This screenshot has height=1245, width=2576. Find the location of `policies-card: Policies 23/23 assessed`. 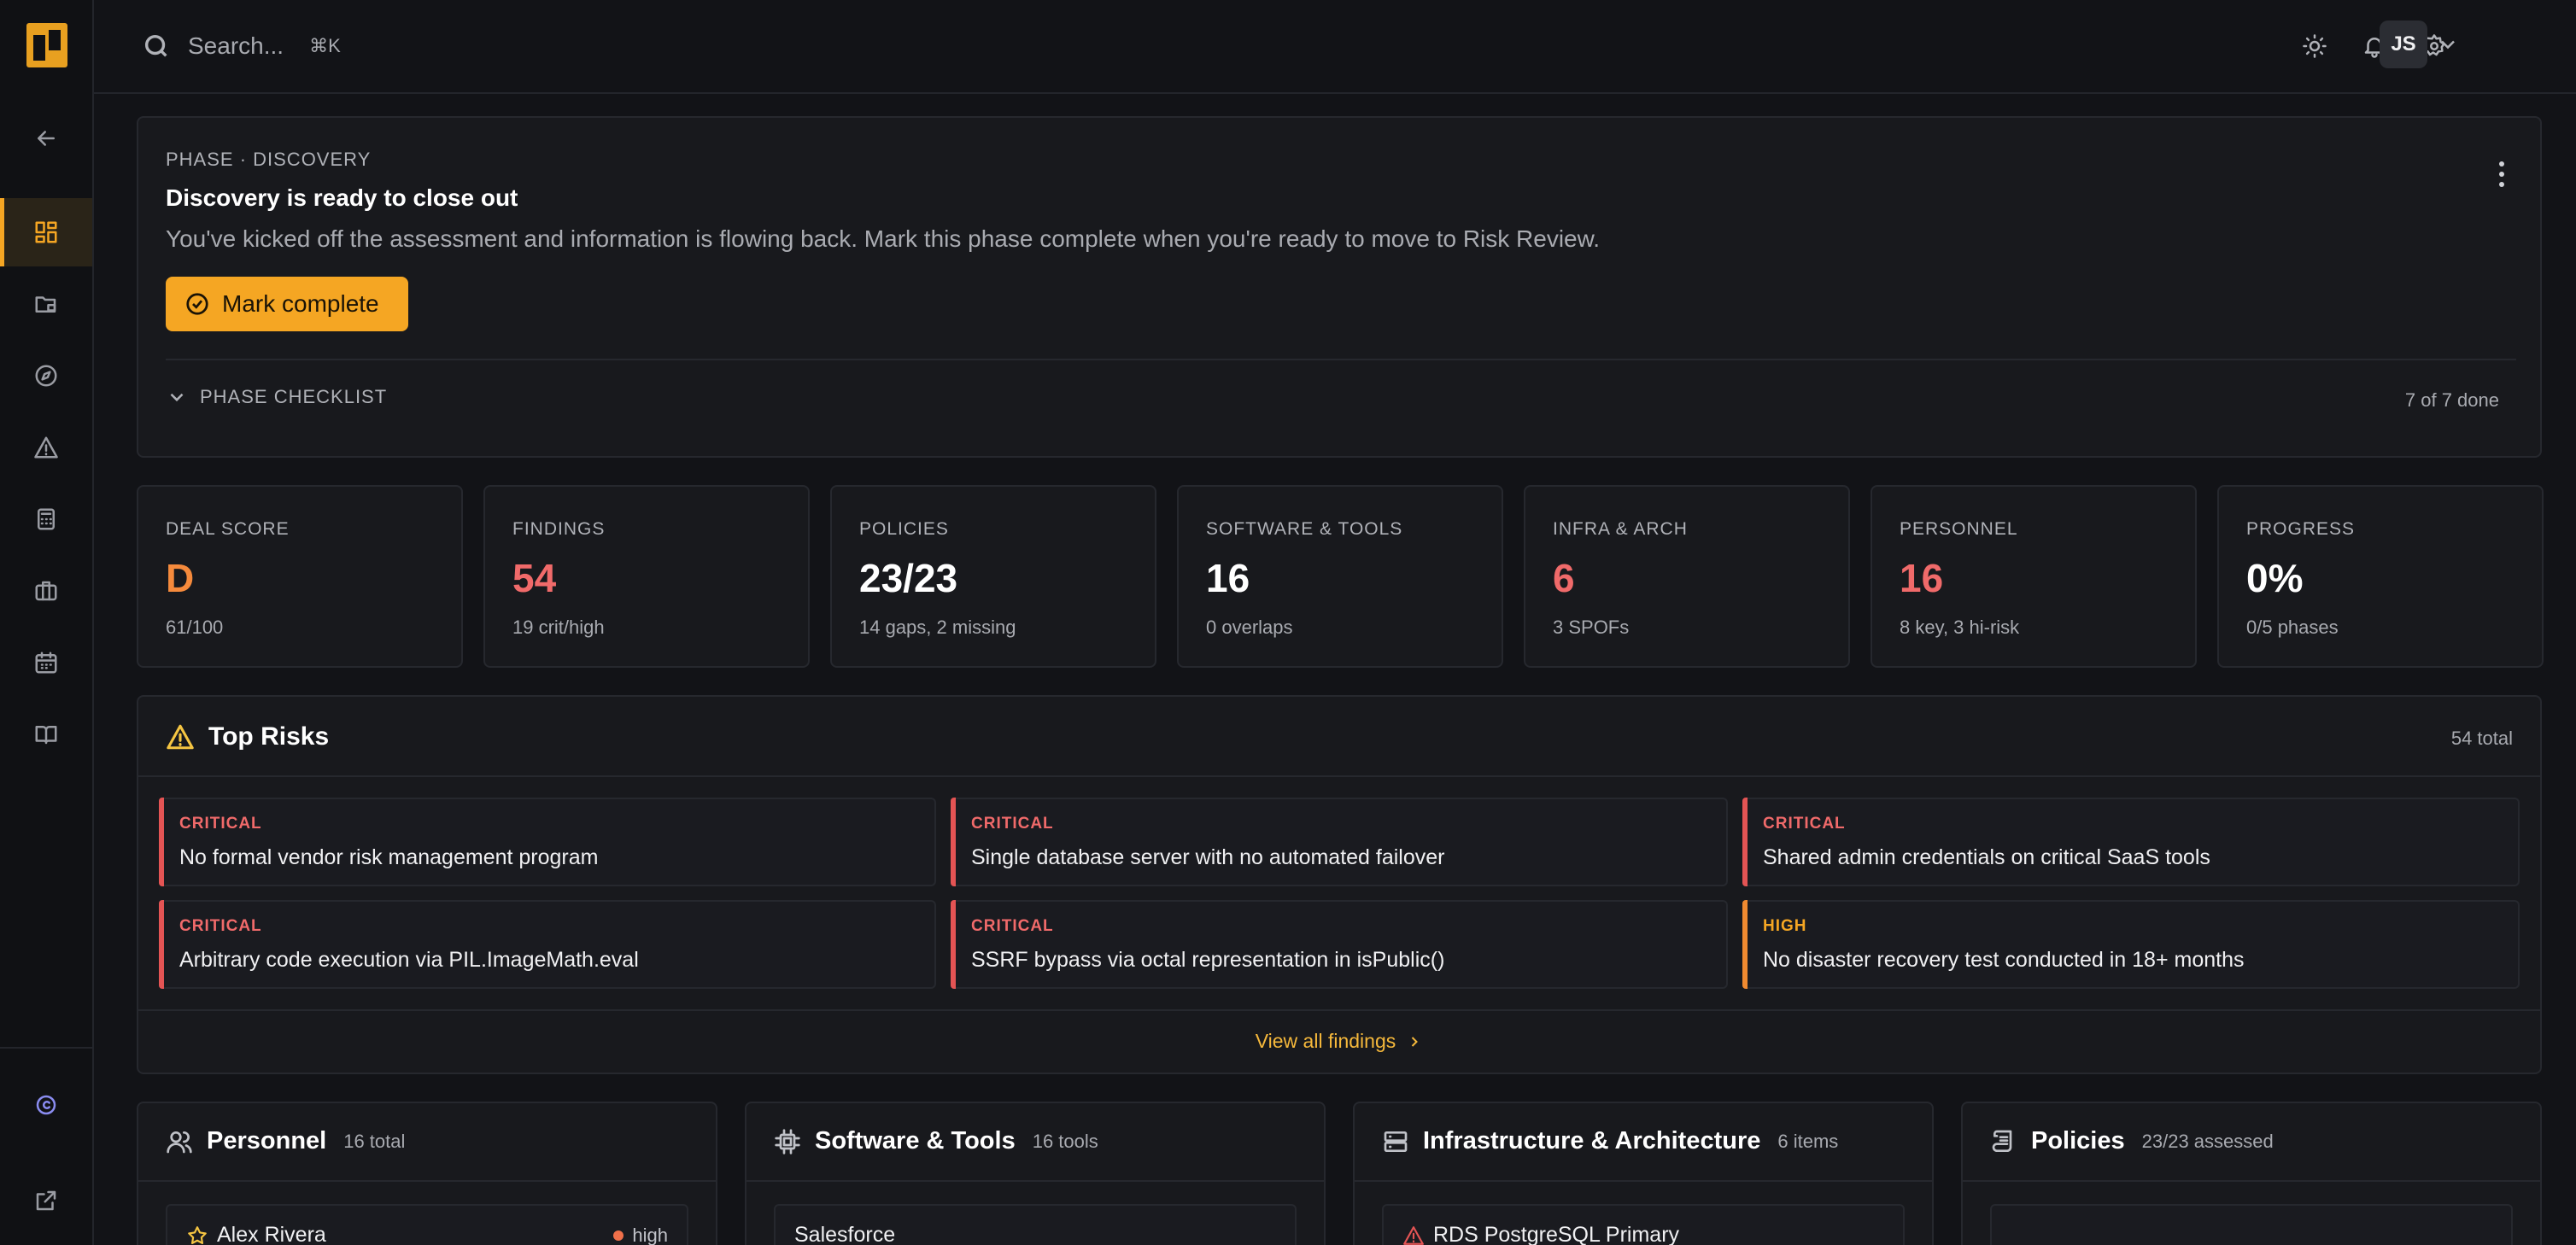

policies-card: Policies 23/23 assessed is located at coordinates (2251, 1173).